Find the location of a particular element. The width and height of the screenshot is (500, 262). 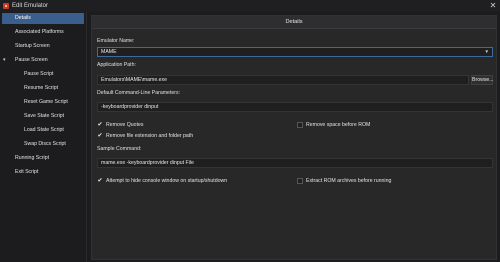

sidebar-item-reset-game-script: Reset Game Script is located at coordinates (43, 102).